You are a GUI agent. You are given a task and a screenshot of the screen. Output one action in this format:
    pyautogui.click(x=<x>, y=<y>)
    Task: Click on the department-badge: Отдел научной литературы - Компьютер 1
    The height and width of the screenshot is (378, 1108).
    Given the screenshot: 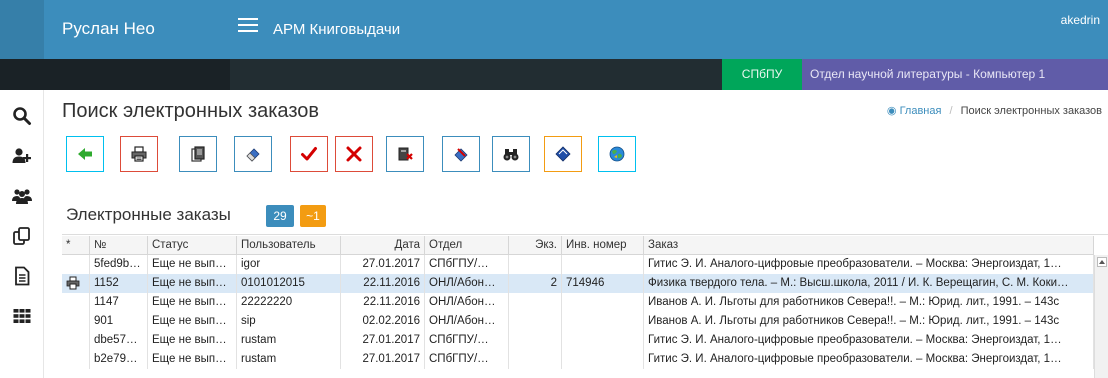 What is the action you would take?
    pyautogui.click(x=955, y=74)
    